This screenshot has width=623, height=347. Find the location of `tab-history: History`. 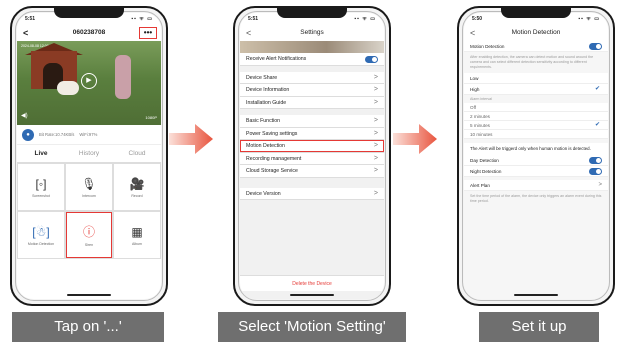

tab-history: History is located at coordinates (89, 153).